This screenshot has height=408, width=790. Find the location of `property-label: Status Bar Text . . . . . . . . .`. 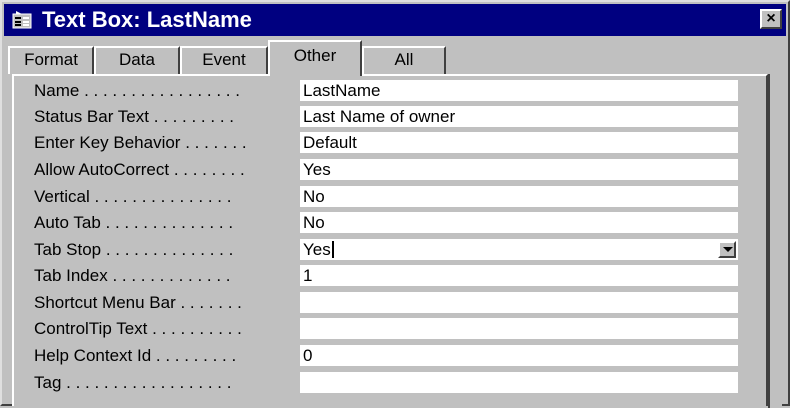

property-label: Status Bar Text . . . . . . . . . is located at coordinates (134, 116).